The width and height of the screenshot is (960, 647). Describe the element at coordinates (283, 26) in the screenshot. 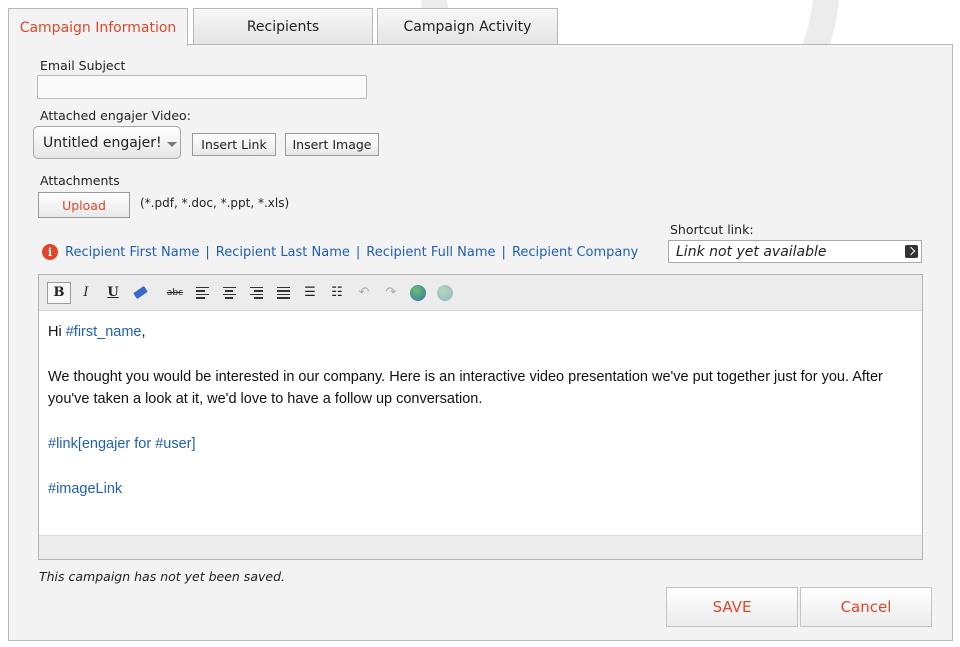

I see `tab-recipients: Recipients` at that location.